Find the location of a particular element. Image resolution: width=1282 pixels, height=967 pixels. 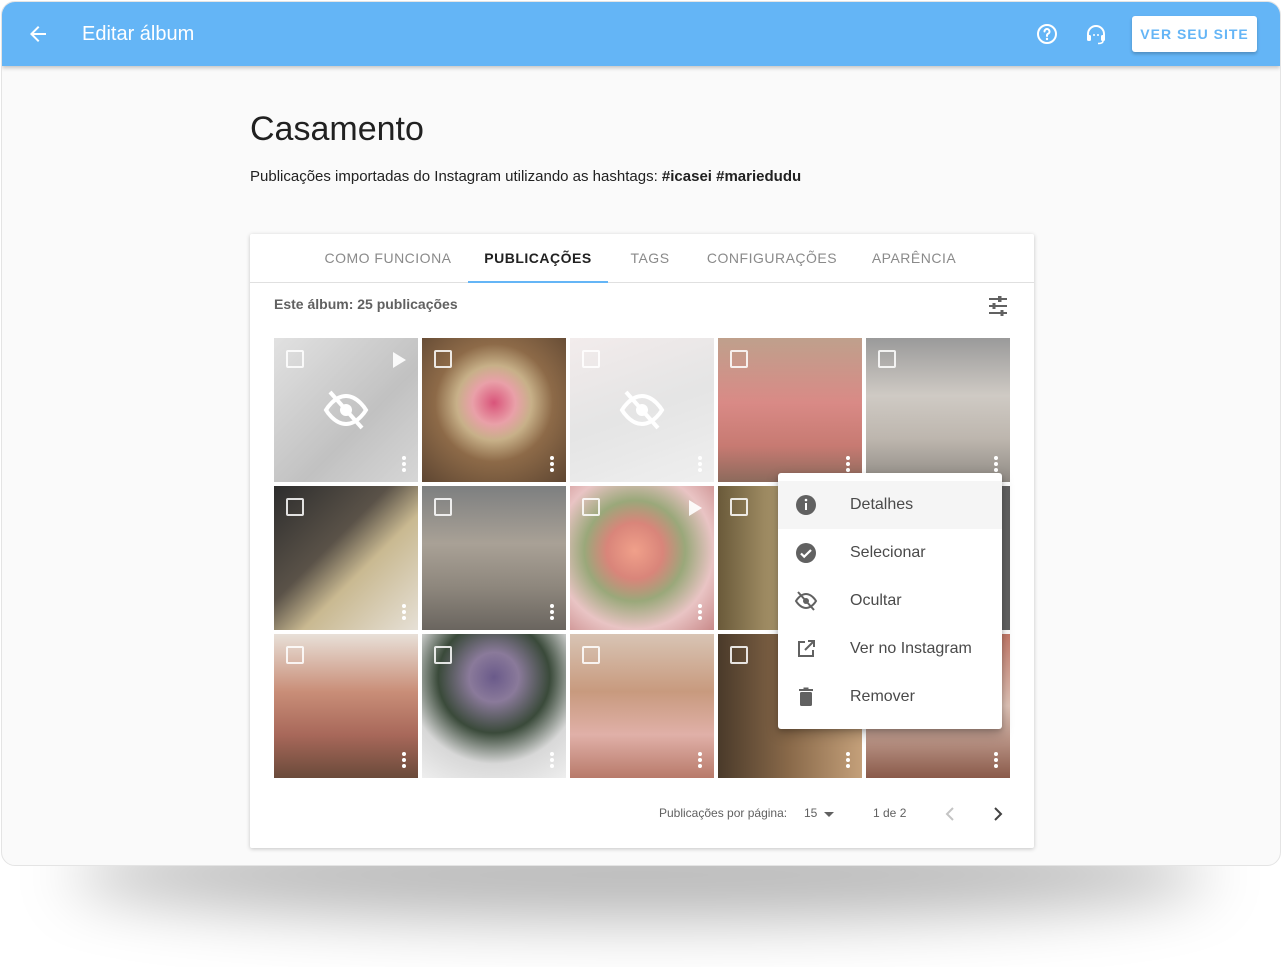

hashtags: #icasei #mariedudu is located at coordinates (731, 176).